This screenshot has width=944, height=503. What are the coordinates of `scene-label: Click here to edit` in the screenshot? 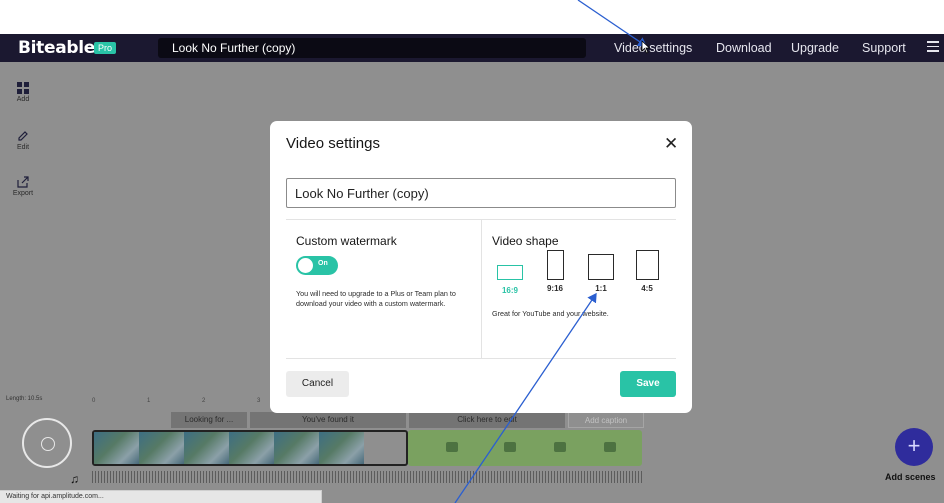 It's located at (487, 420).